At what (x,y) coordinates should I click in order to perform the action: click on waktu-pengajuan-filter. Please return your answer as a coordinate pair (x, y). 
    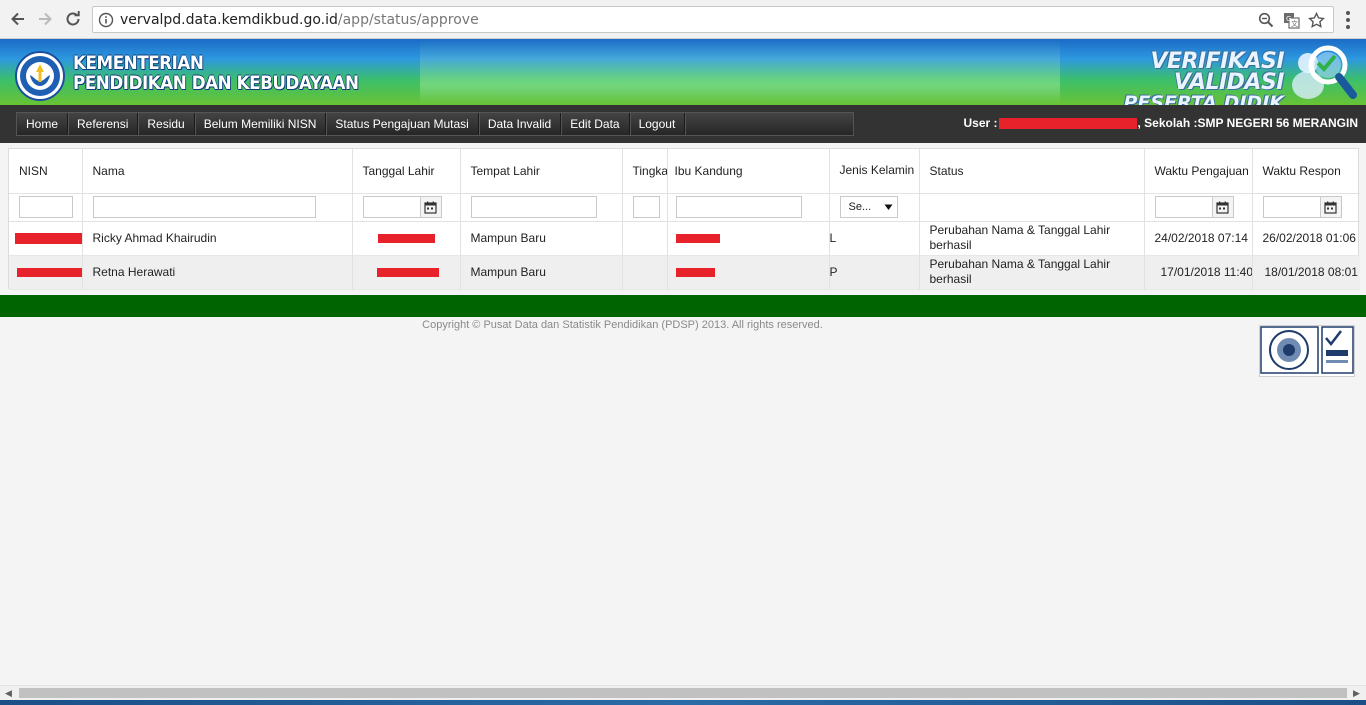
    Looking at the image, I should click on (1194, 207).